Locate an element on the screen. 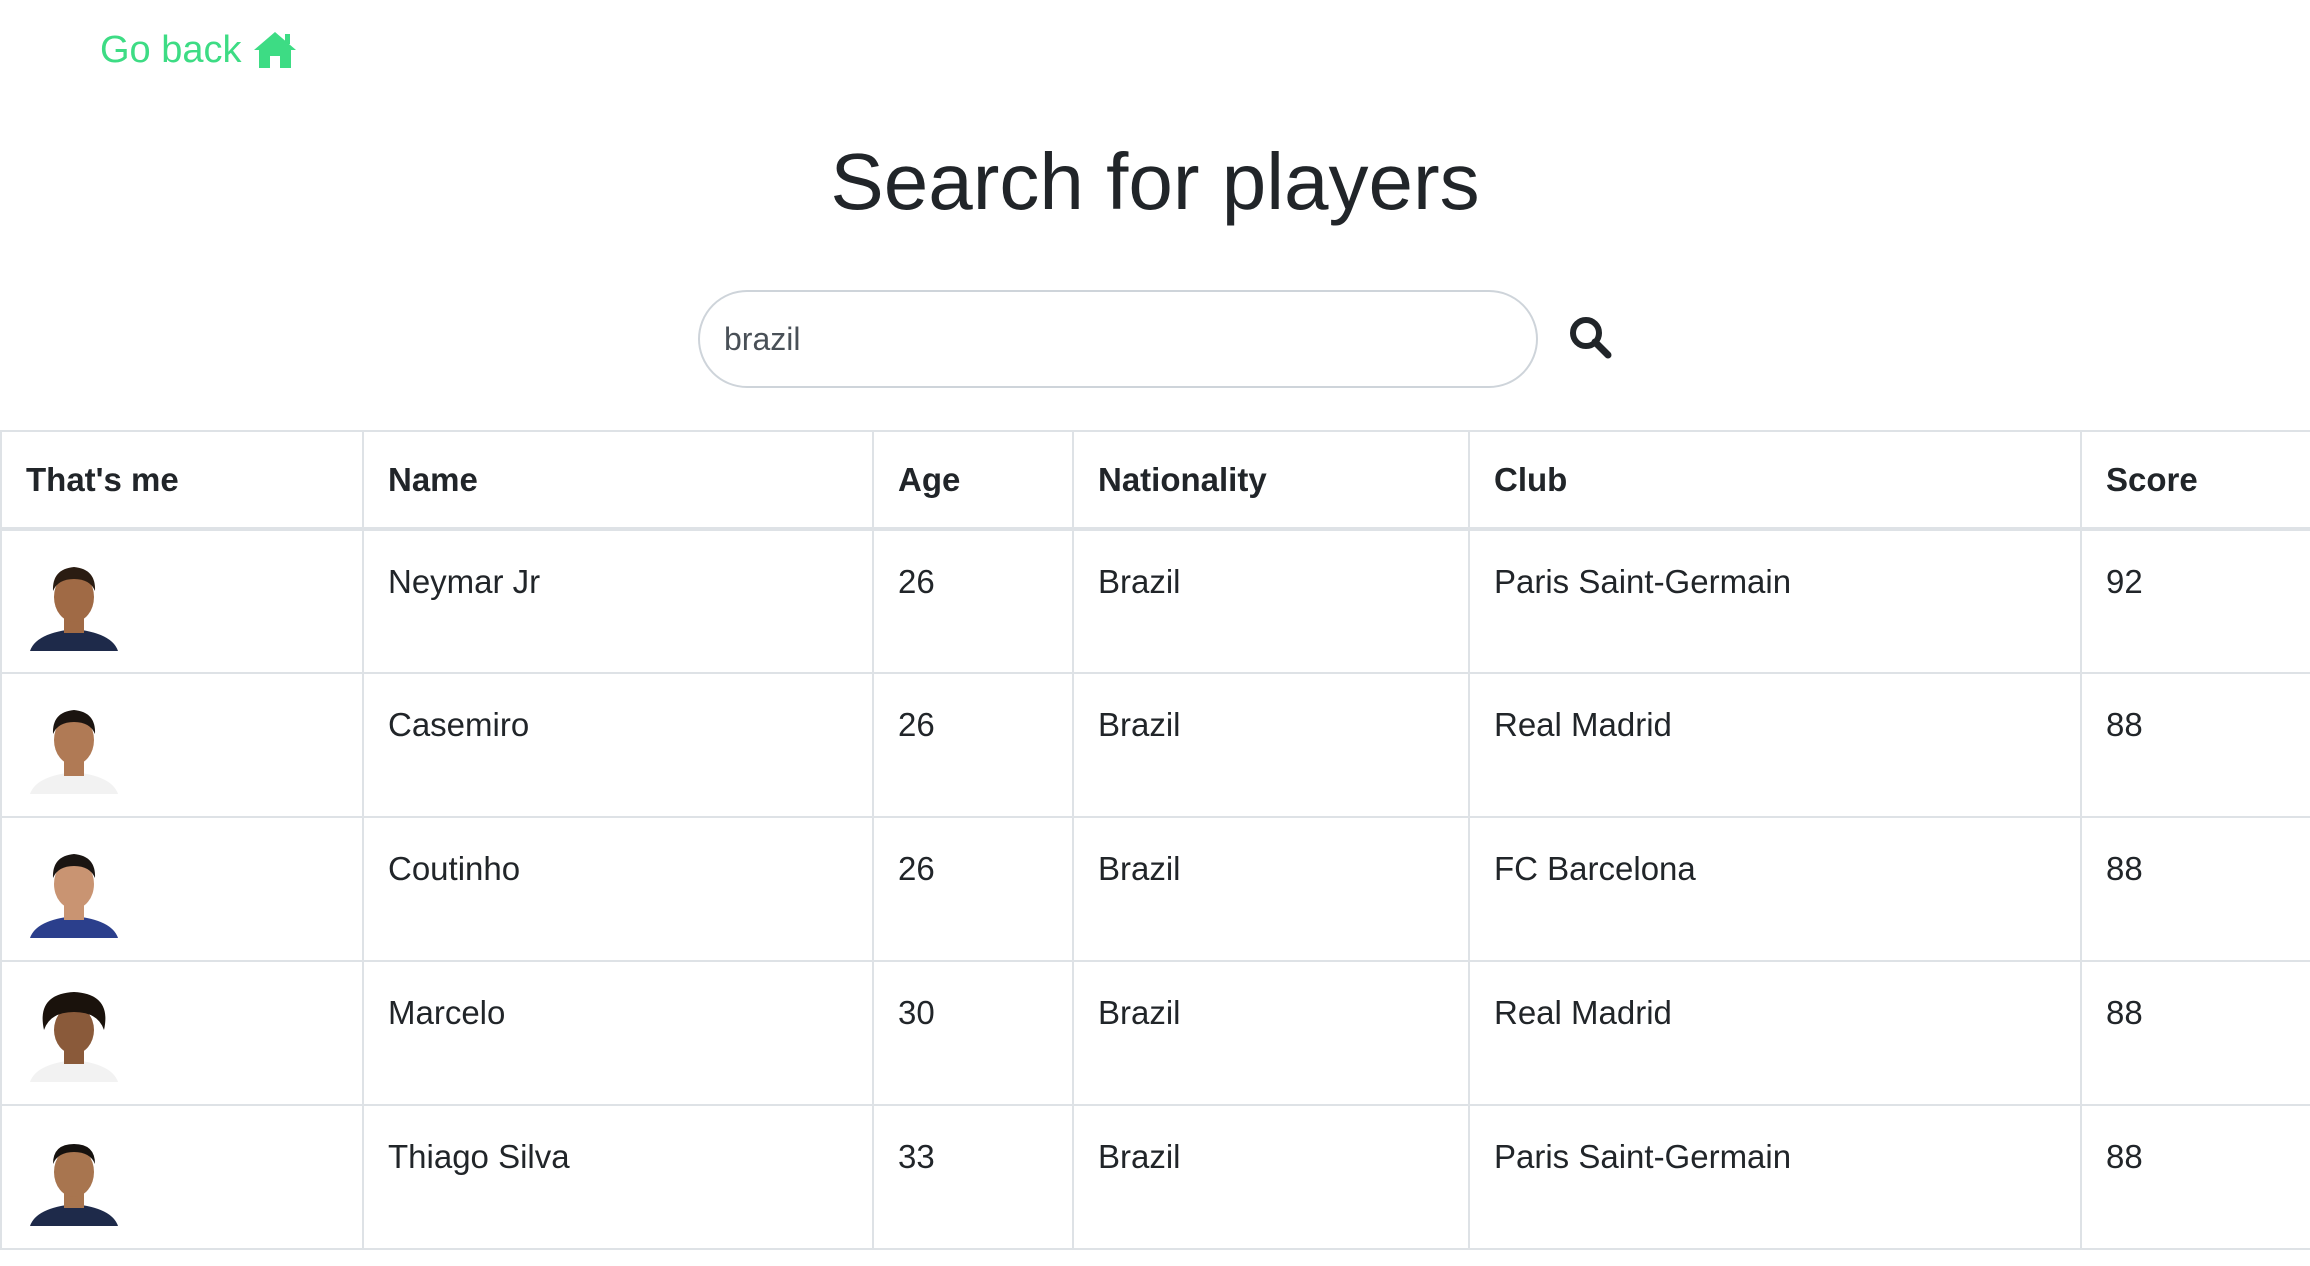 The image size is (2310, 1266). header-nationality: Nationality is located at coordinates (1271, 480).